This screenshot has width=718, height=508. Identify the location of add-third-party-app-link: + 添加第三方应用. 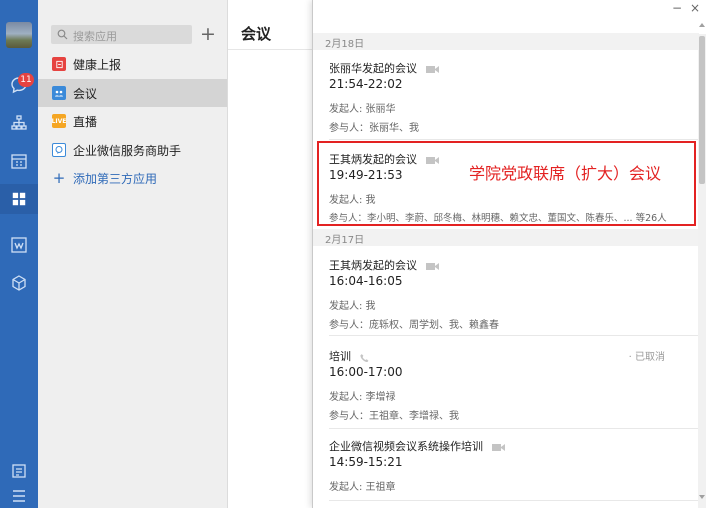
(132, 178).